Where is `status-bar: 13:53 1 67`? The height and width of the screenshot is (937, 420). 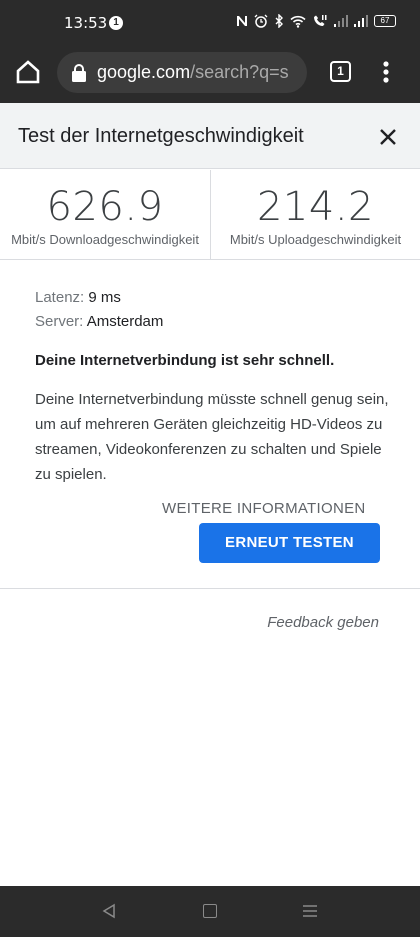
status-bar: 13:53 1 67 is located at coordinates (210, 23).